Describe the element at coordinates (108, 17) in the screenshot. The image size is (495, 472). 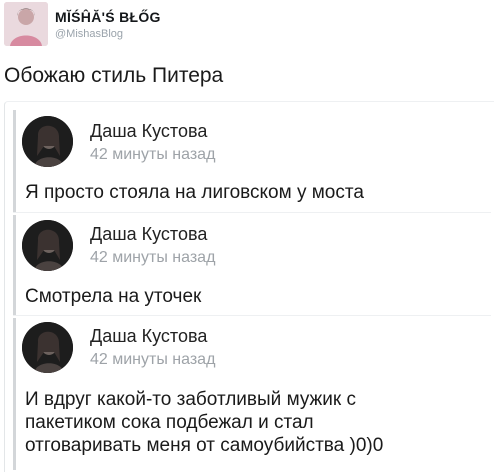
I see `display-name: MĬŚĤĂ'Ś BŁŐG` at that location.